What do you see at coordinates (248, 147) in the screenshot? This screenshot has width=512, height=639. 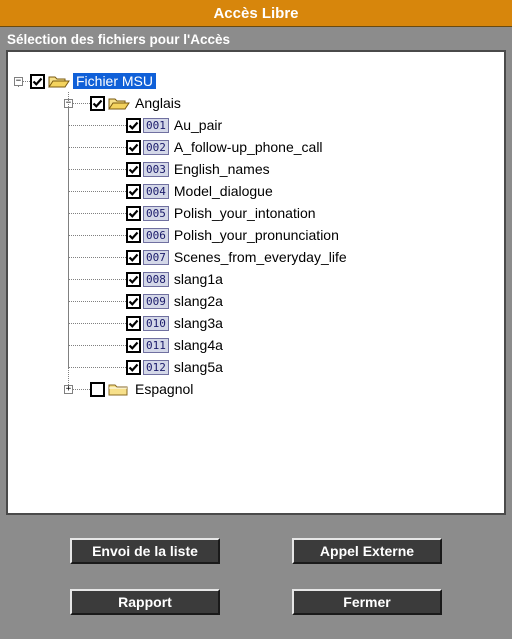 I see `item-label: A_follow-up_phone_call` at bounding box center [248, 147].